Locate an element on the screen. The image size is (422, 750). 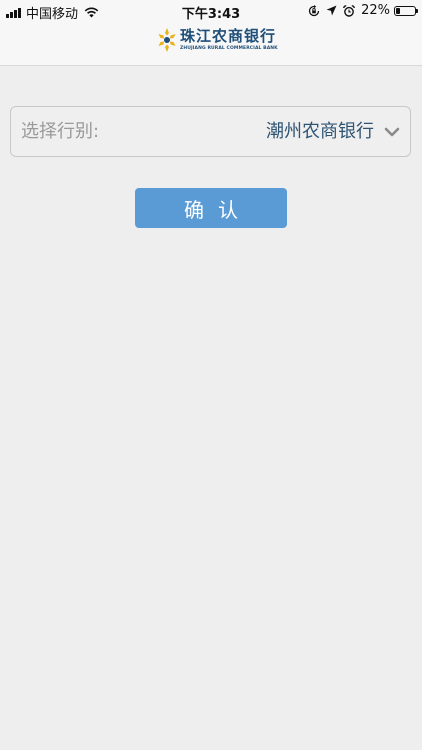
bank-logo: 珠江农商银行 ZHUJIANG RURAL COMMERCIAL BANK is located at coordinates (217, 40).